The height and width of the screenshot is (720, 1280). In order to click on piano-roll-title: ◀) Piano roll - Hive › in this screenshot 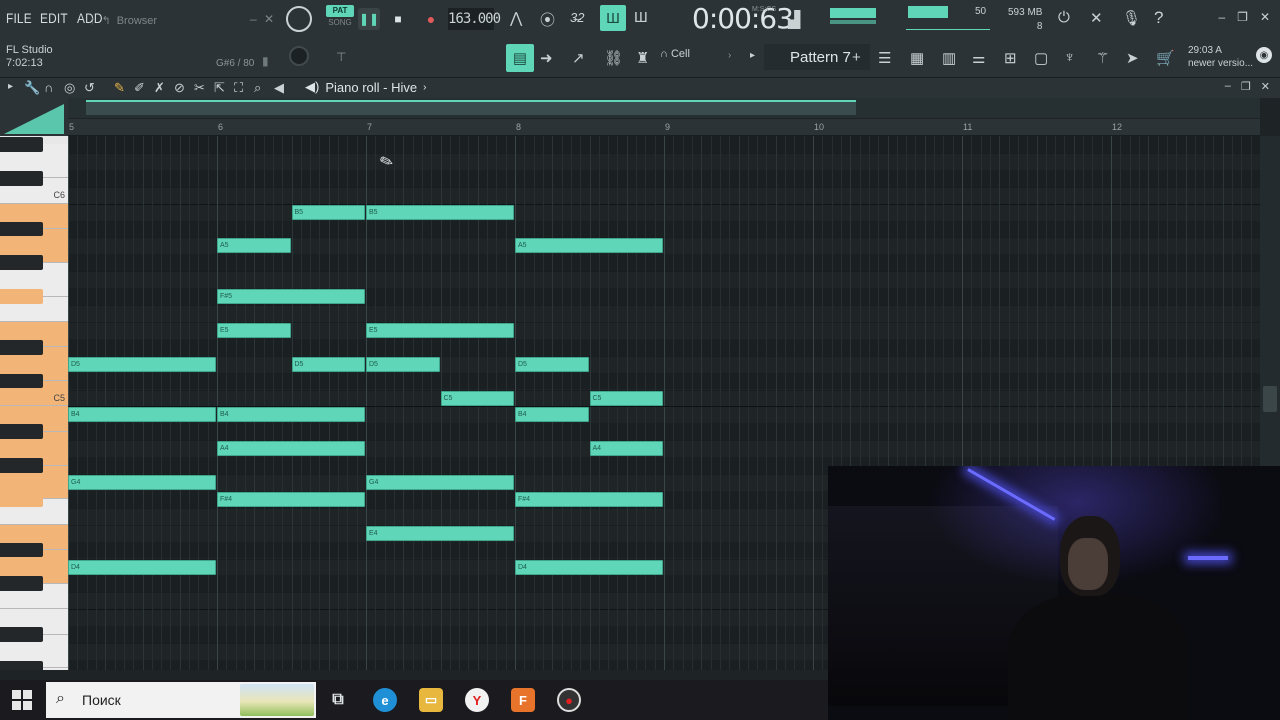, I will do `click(365, 87)`.